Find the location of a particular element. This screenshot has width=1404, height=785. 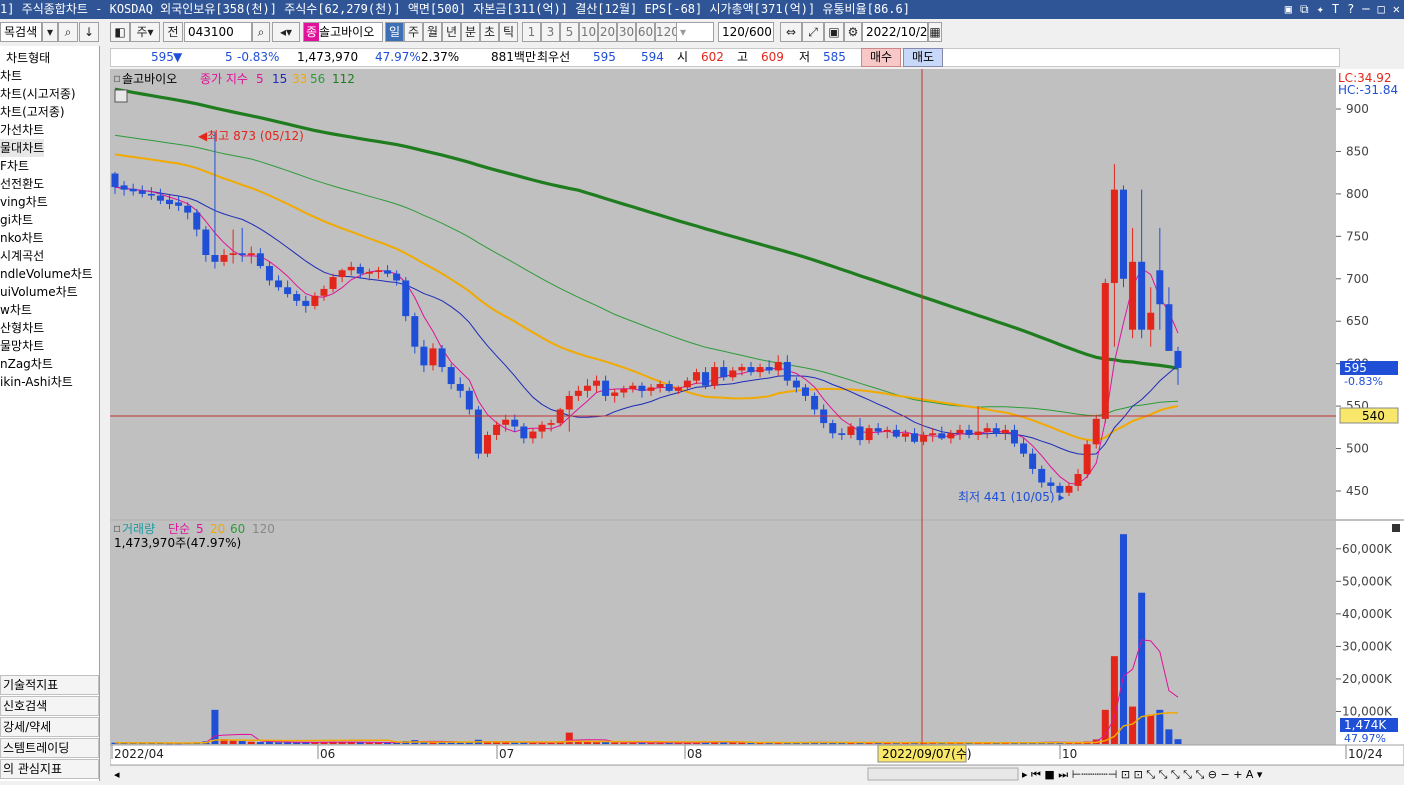

sidebar-tab: 스템트레이딩 is located at coordinates (49, 748).